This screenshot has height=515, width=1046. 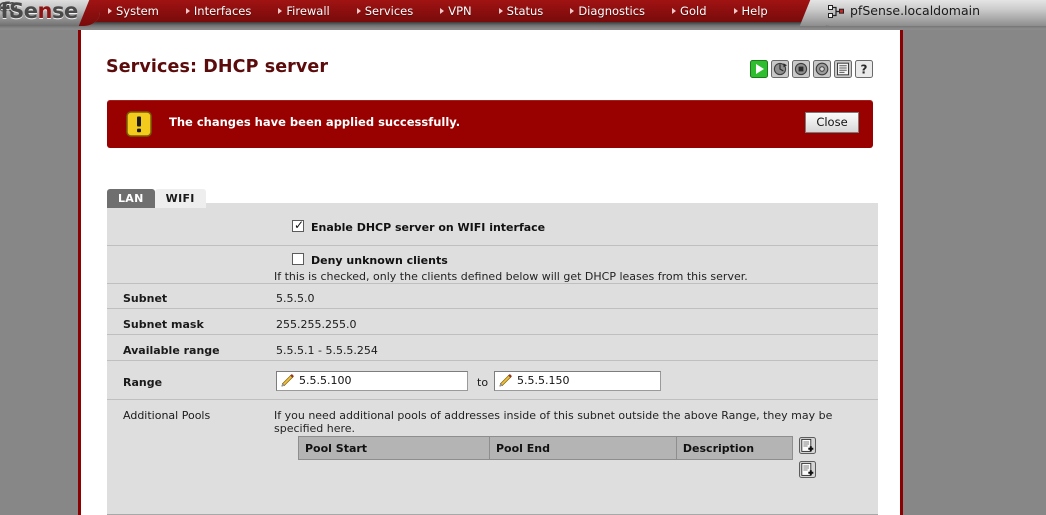 What do you see at coordinates (492, 380) in the screenshot?
I see `row-range: Range 5.5.5.100 to 5.5.5.150` at bounding box center [492, 380].